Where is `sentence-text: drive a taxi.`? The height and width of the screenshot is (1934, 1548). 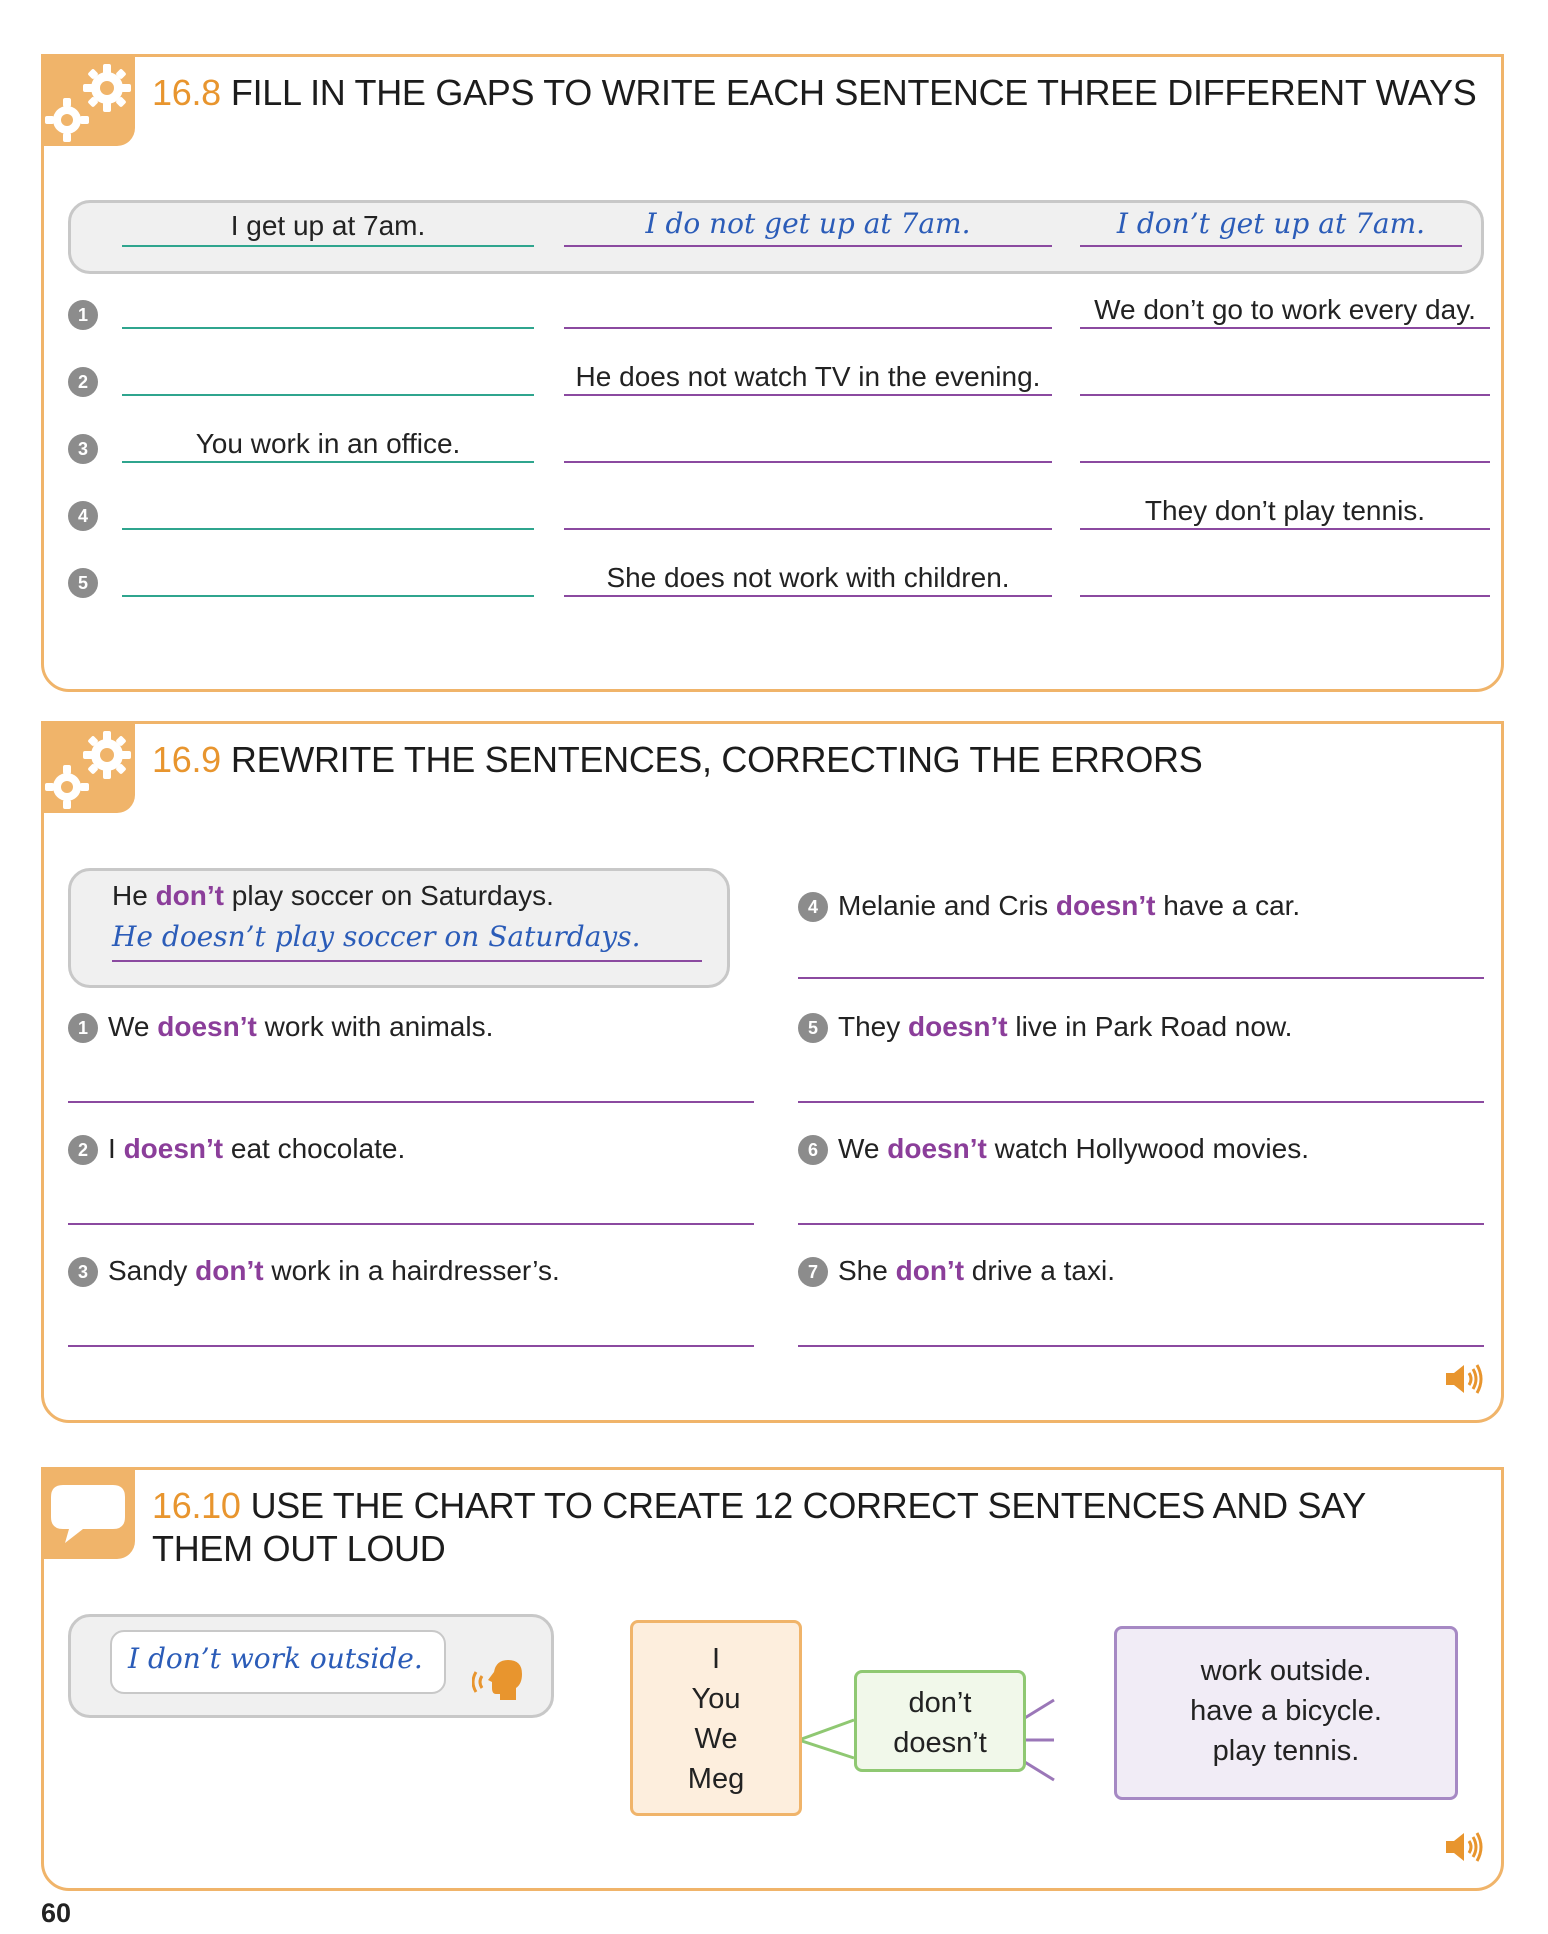 sentence-text: drive a taxi. is located at coordinates (1039, 1270).